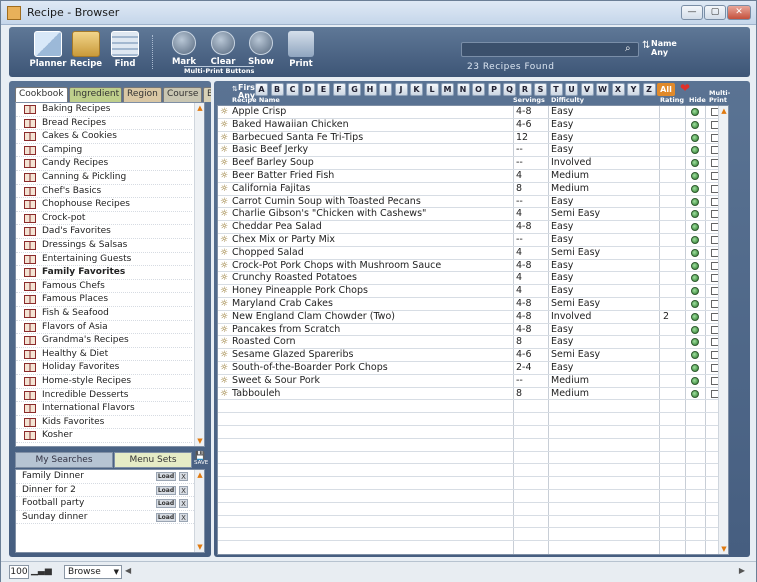 The width and height of the screenshot is (757, 582). Describe the element at coordinates (468, 163) in the screenshot. I see `table-row: ☼ Beef Barley Soup -- Involved` at that location.